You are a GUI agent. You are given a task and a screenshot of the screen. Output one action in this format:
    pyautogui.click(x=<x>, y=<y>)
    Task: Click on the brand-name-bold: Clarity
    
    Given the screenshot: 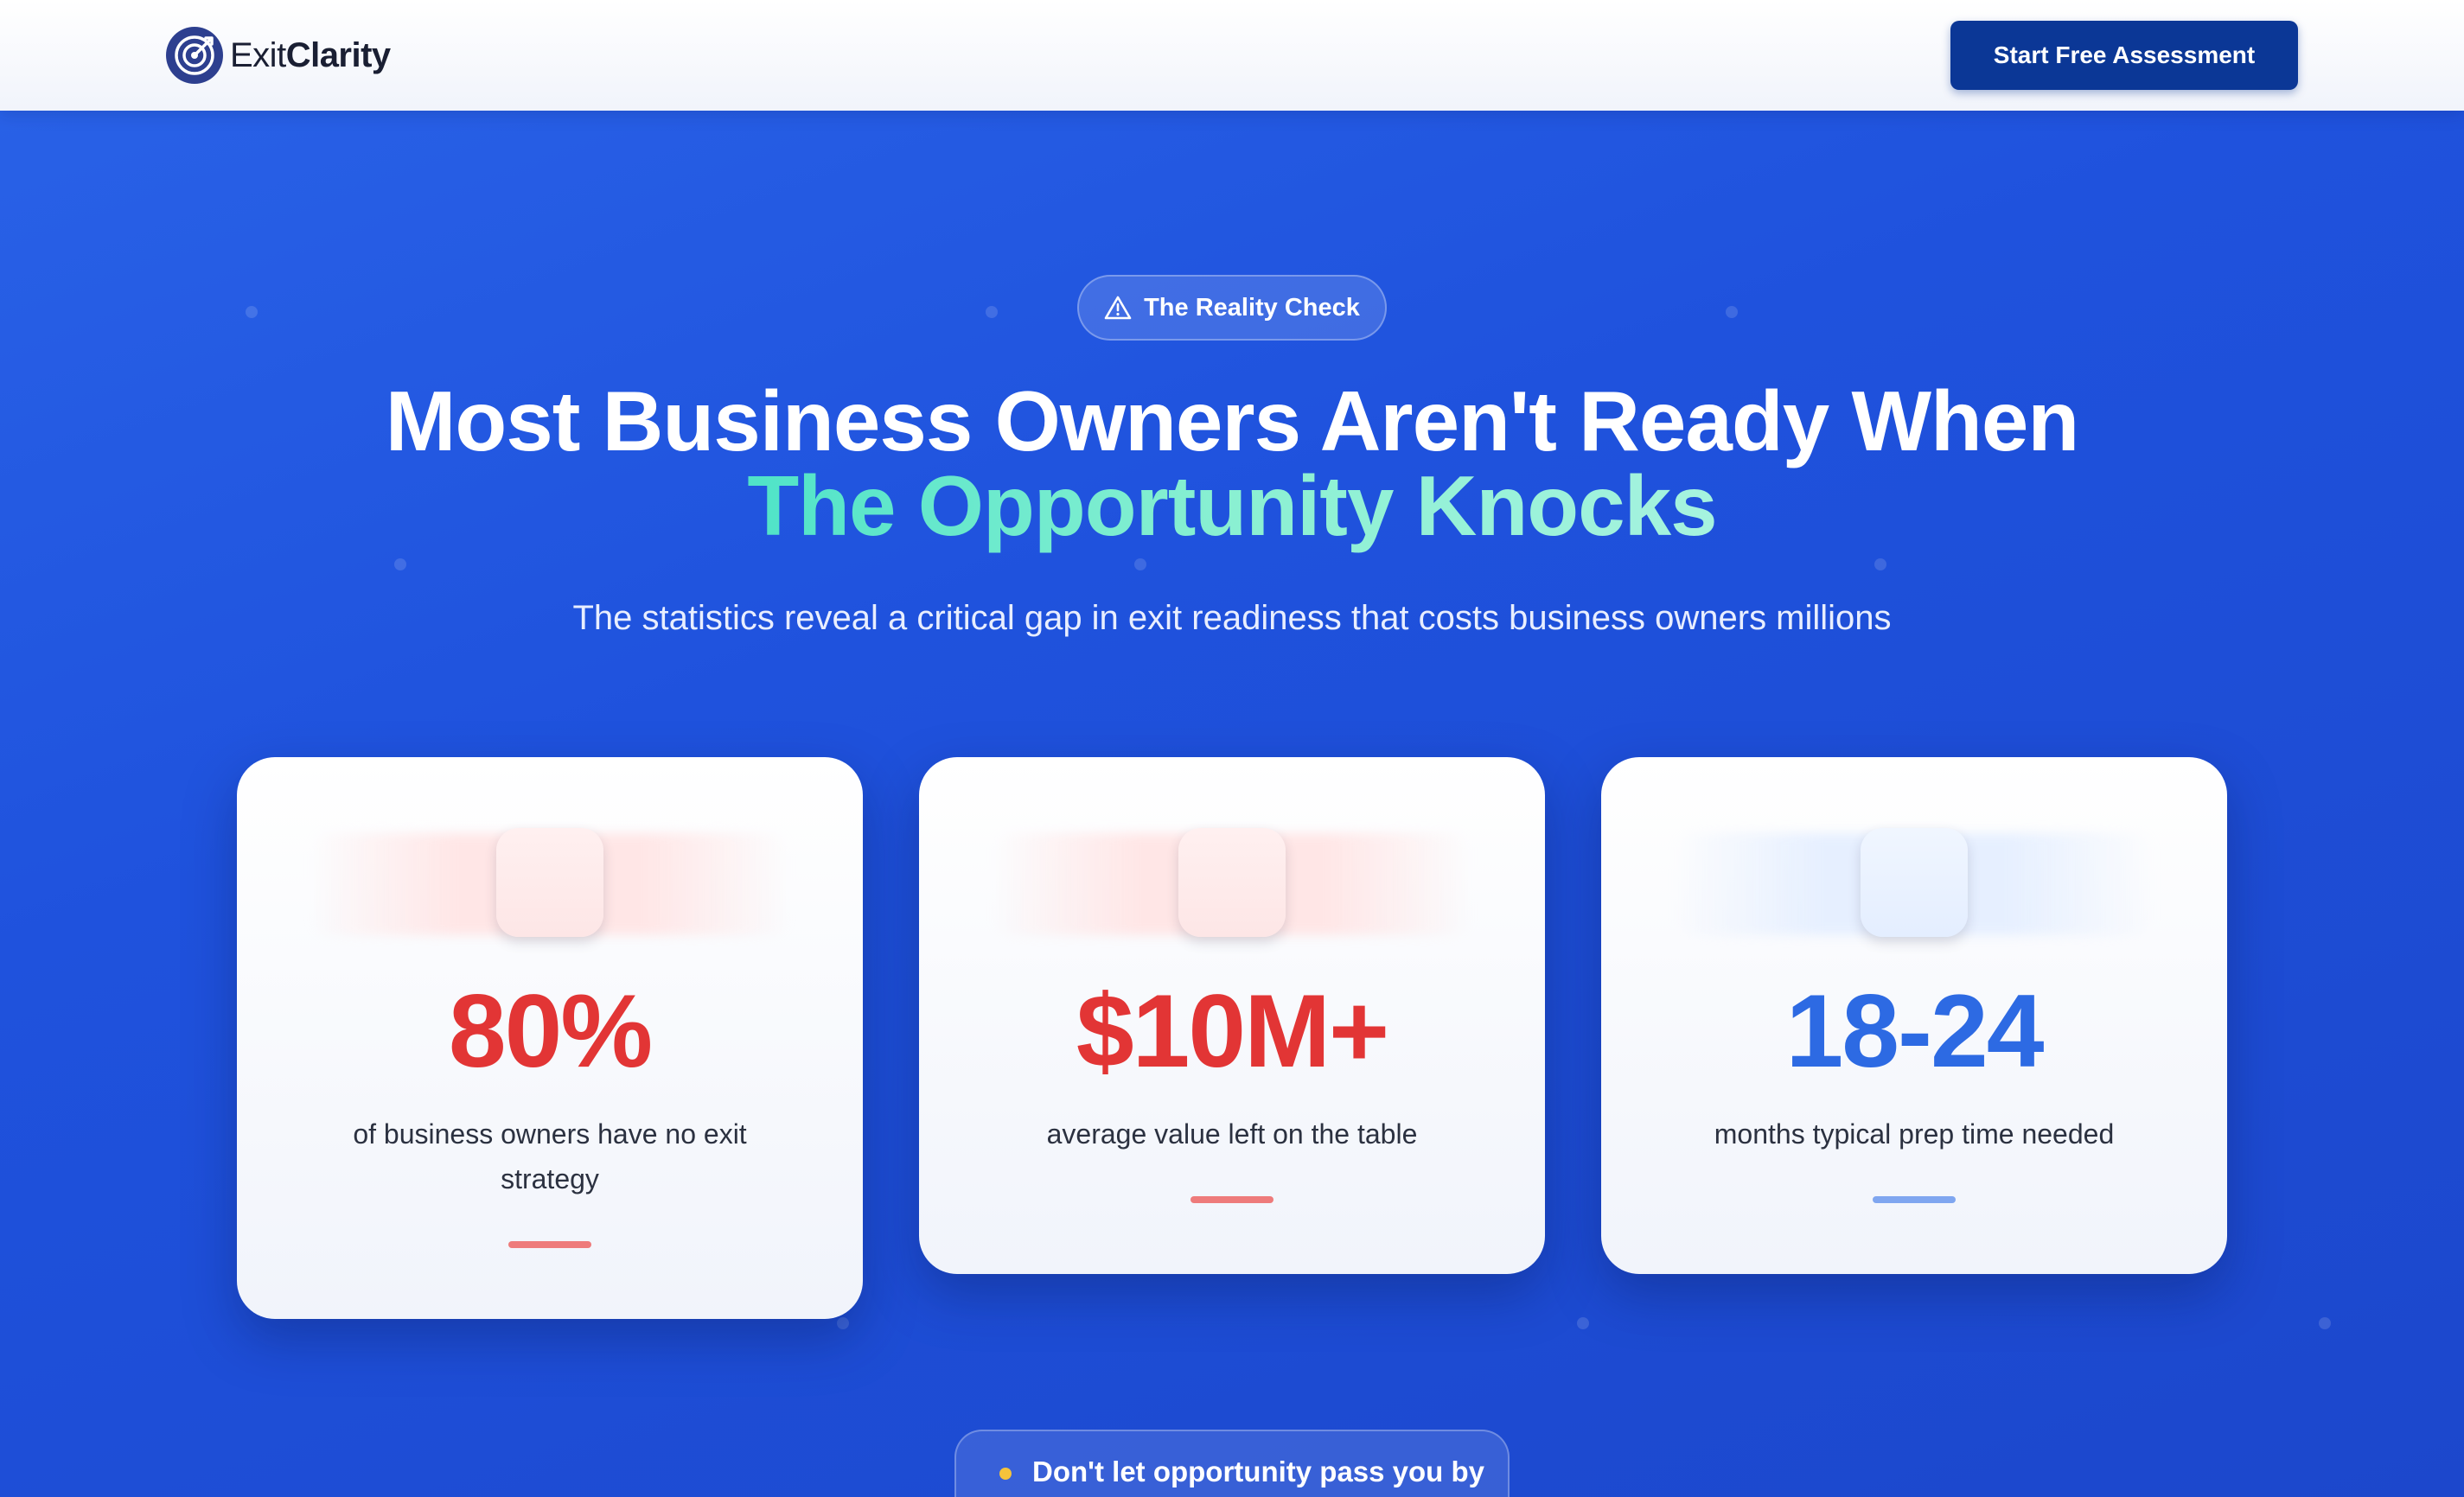 What is the action you would take?
    pyautogui.click(x=338, y=54)
    